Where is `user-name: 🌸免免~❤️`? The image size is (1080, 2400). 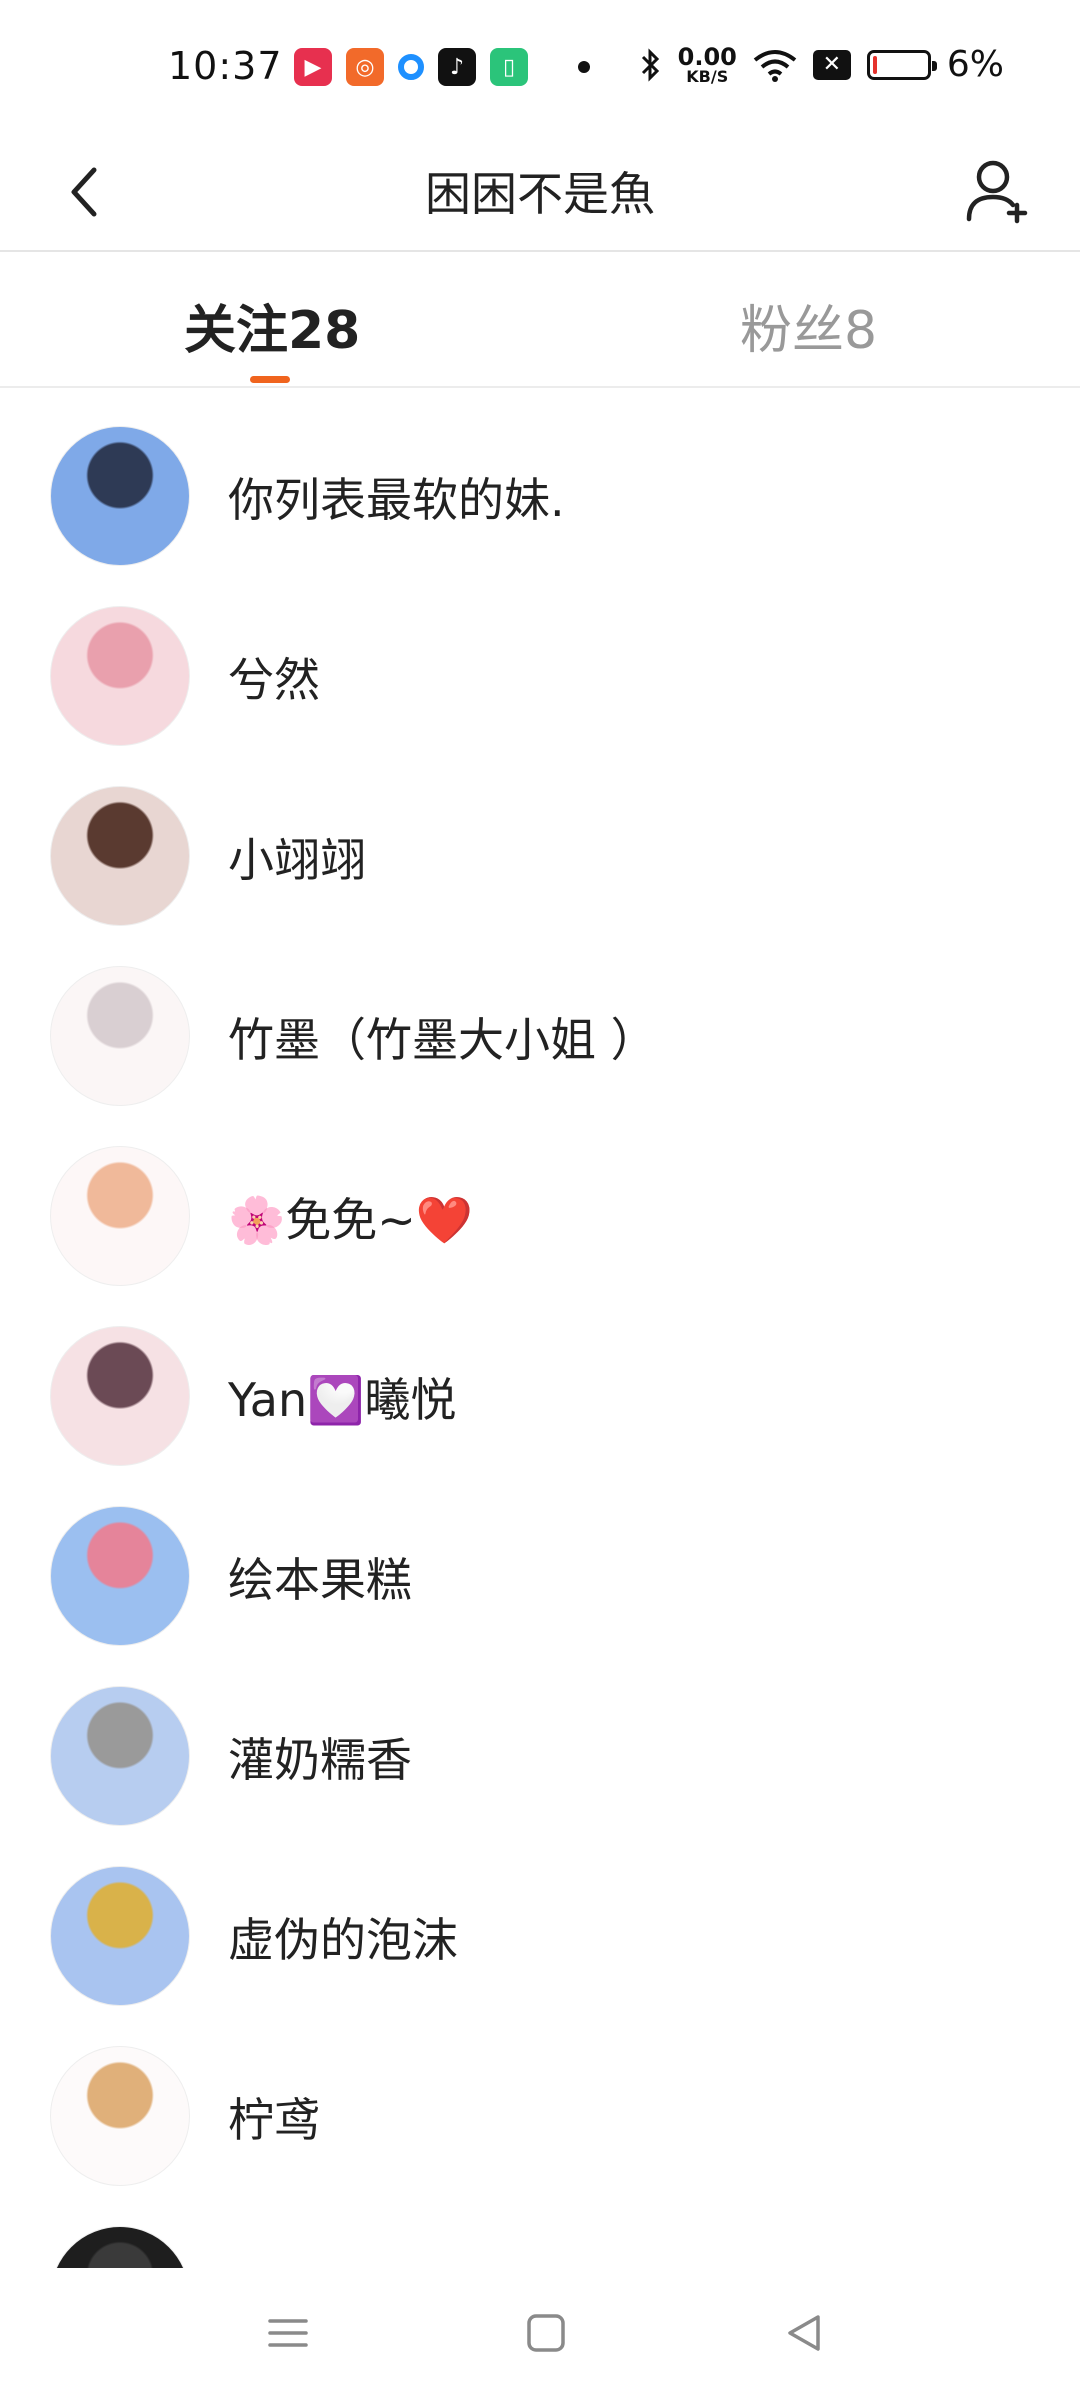 user-name: 🌸免免~❤️ is located at coordinates (351, 1220).